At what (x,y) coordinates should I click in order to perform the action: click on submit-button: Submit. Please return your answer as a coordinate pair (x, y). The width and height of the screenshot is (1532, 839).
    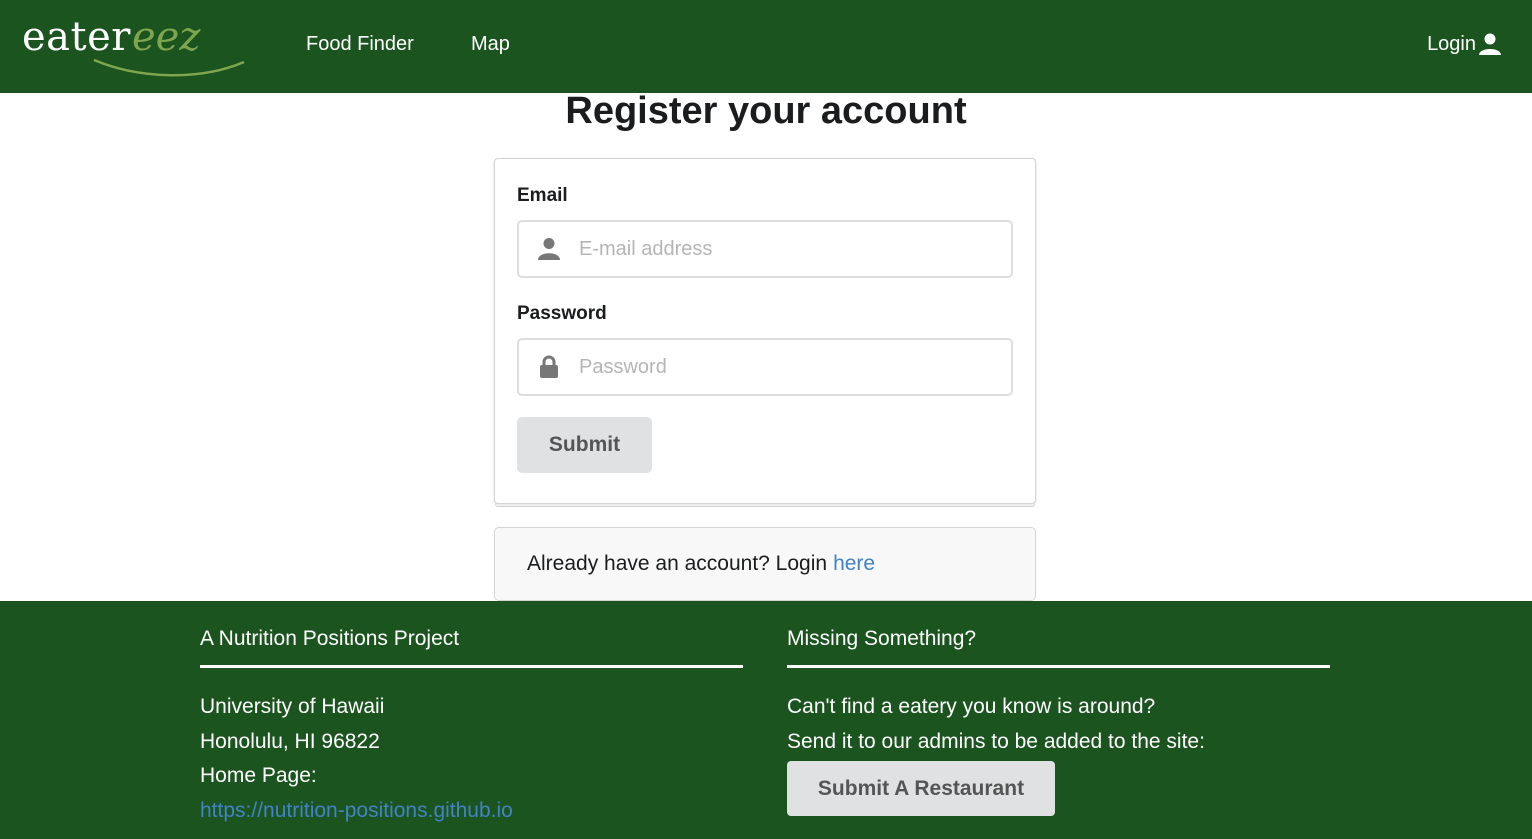
    Looking at the image, I should click on (584, 445).